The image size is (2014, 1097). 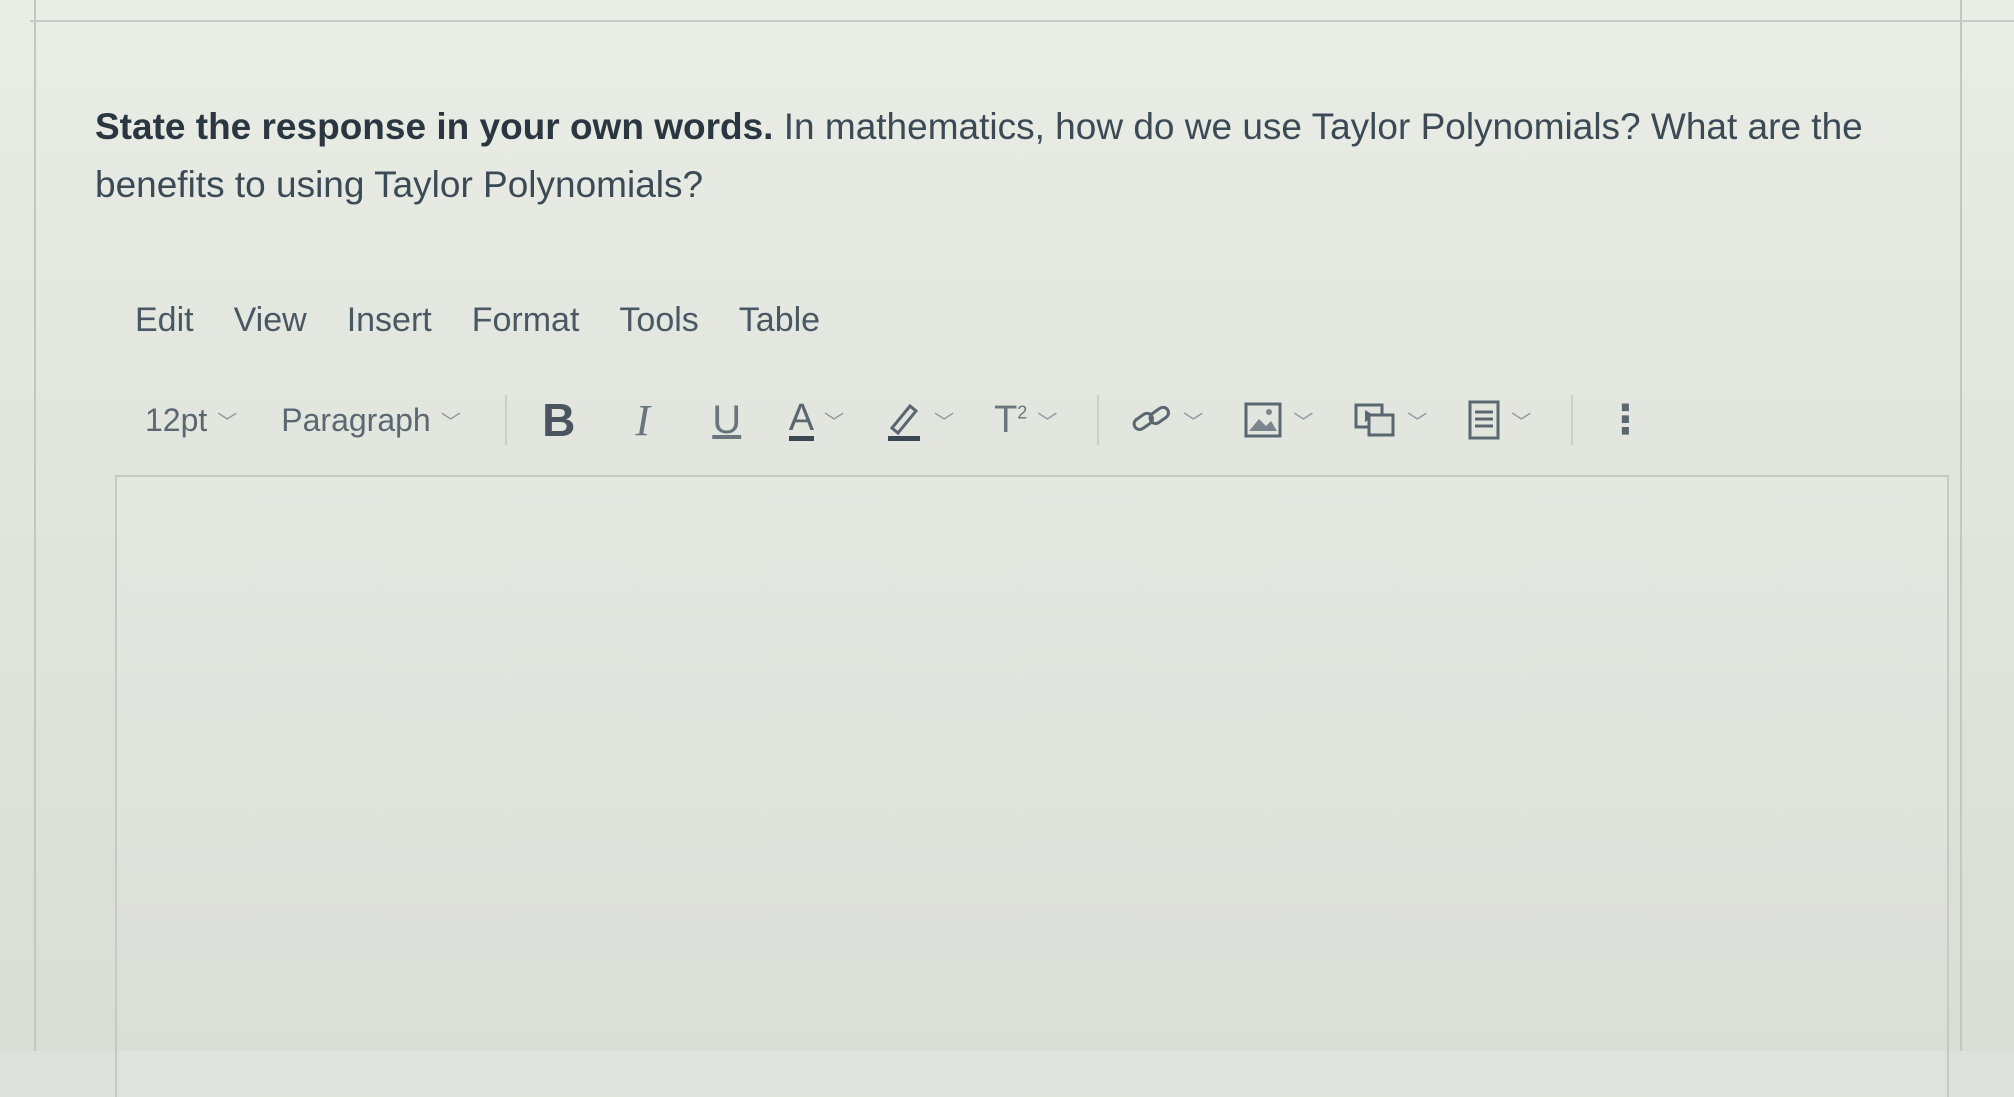 I want to click on font-size-select: 12pt ﹀, so click(x=191, y=420).